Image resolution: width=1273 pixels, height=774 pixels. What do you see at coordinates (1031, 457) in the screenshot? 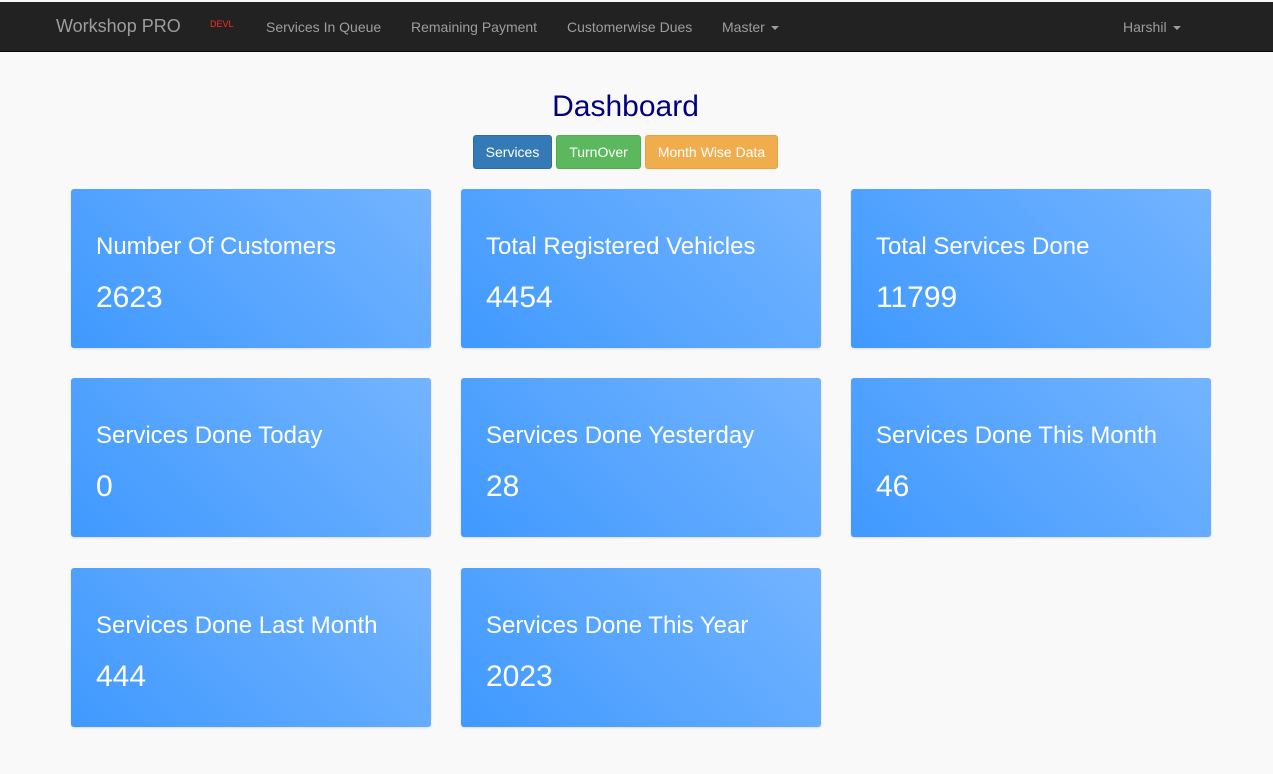
I see `stat-card-services-this-month: Services Done This Month 46` at bounding box center [1031, 457].